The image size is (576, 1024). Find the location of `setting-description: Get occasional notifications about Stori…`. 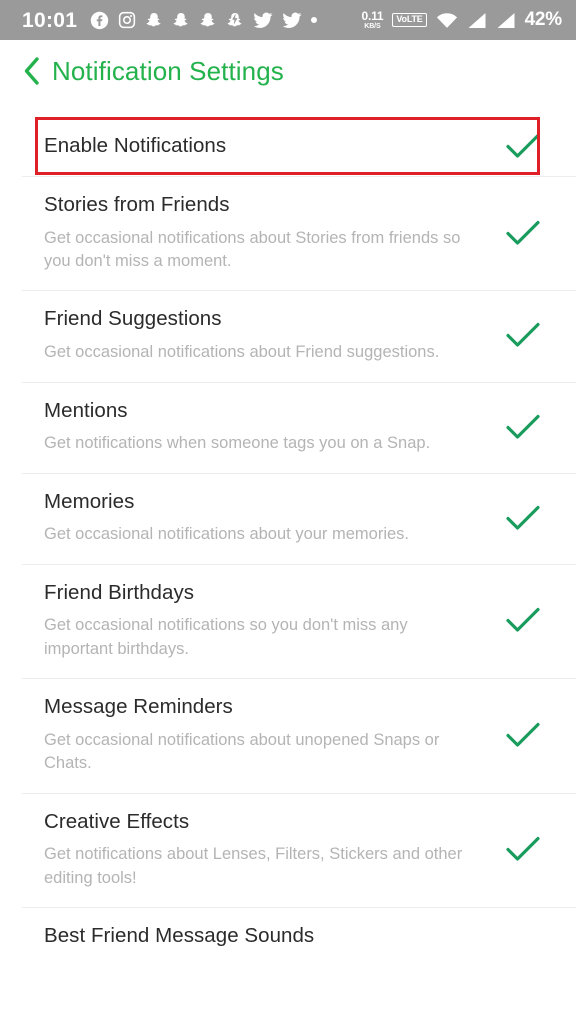

setting-description: Get occasional notifications about Stori… is located at coordinates (252, 249).